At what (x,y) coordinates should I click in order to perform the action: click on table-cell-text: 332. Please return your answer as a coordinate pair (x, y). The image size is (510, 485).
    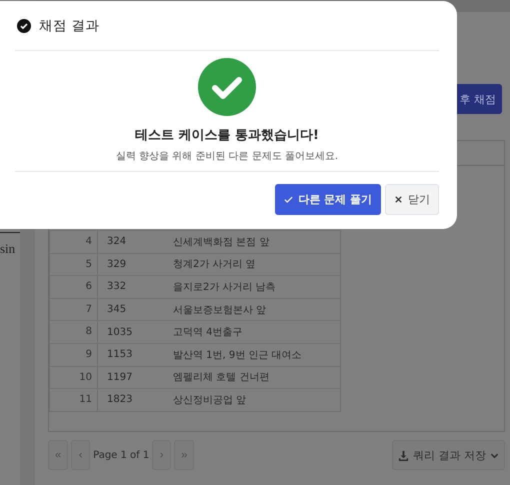
    Looking at the image, I should click on (117, 286).